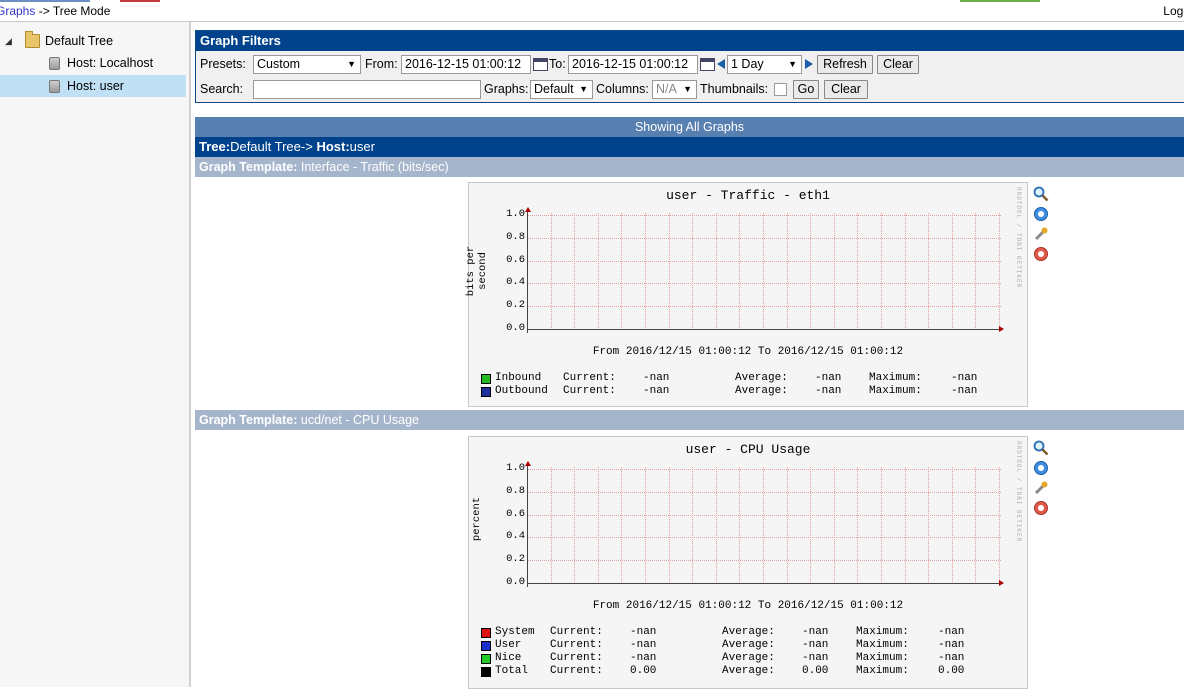 The width and height of the screenshot is (1184, 689). I want to click on y-tick-label: 0.8, so click(515, 236).